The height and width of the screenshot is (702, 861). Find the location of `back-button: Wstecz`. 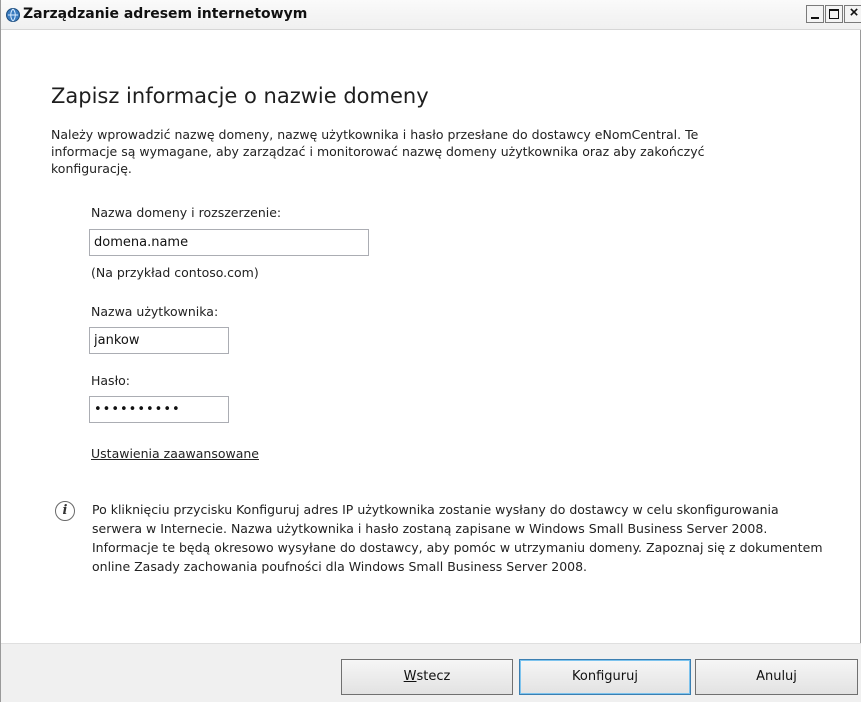

back-button: Wstecz is located at coordinates (427, 677).